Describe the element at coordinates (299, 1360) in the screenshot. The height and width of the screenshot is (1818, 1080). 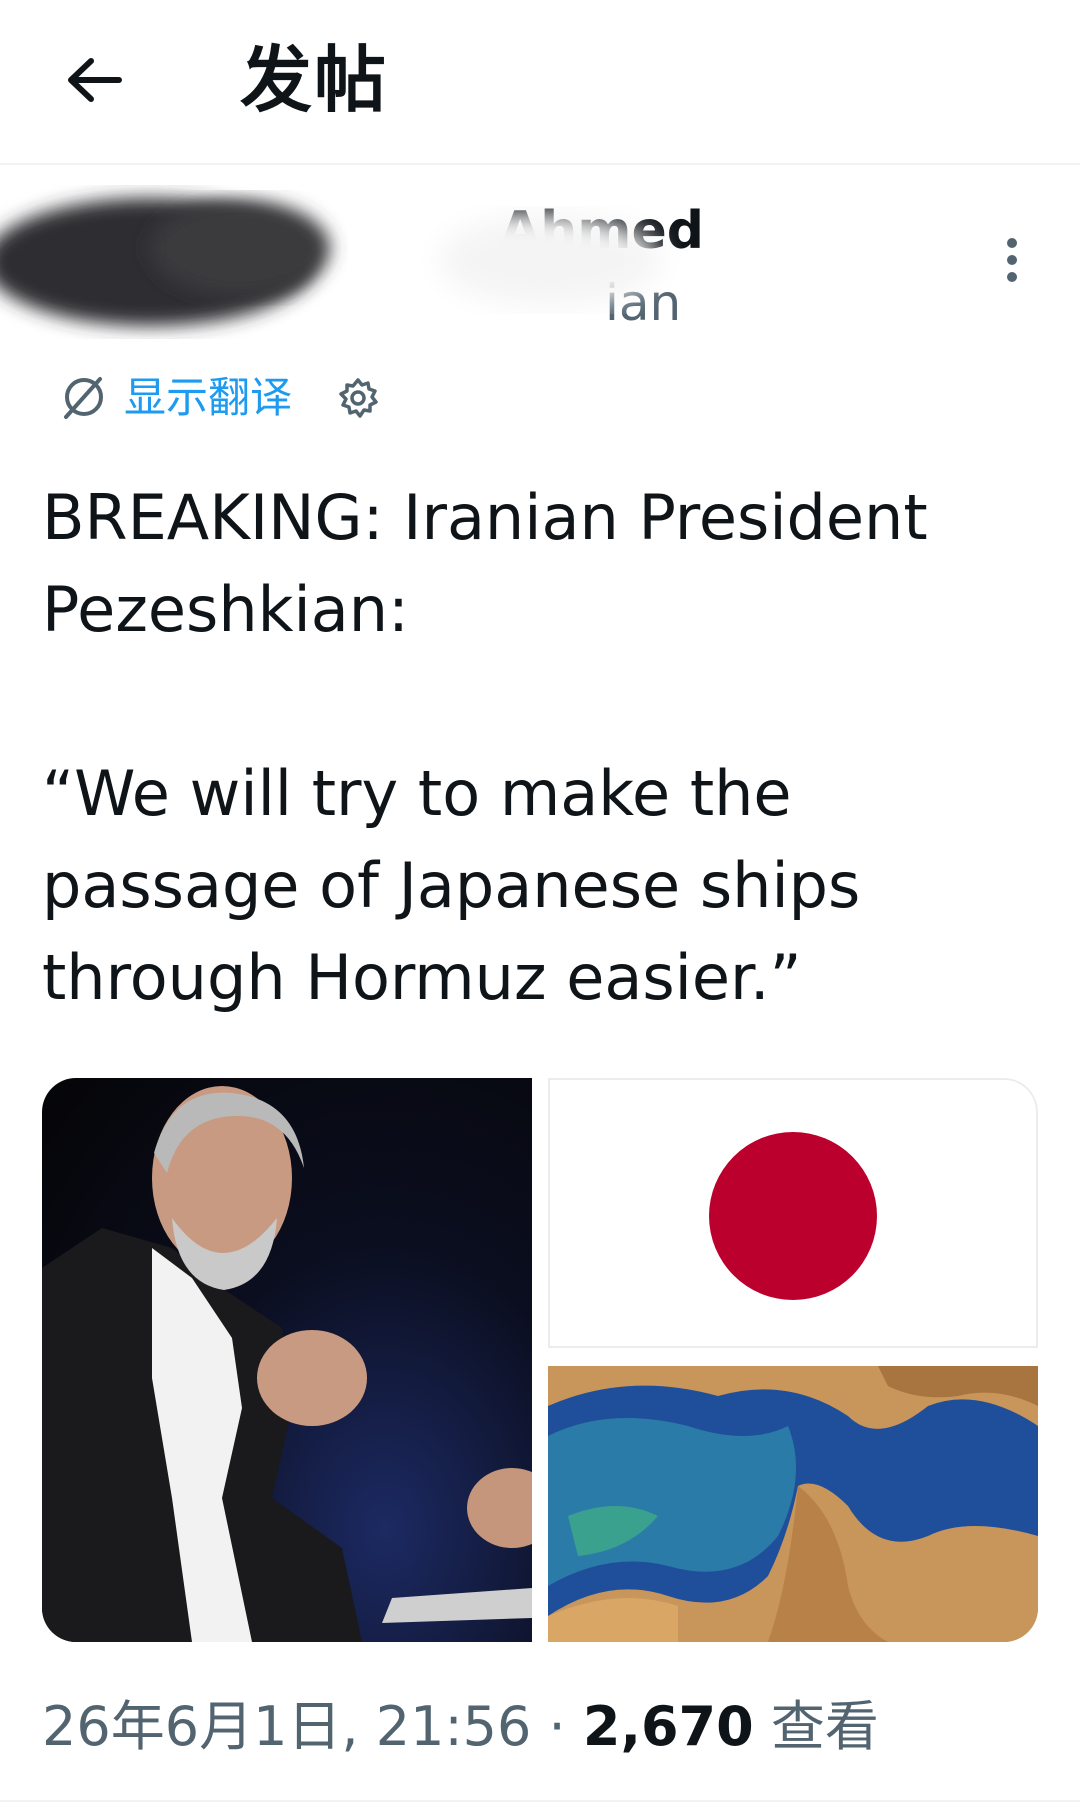
I see `president-photo` at that location.